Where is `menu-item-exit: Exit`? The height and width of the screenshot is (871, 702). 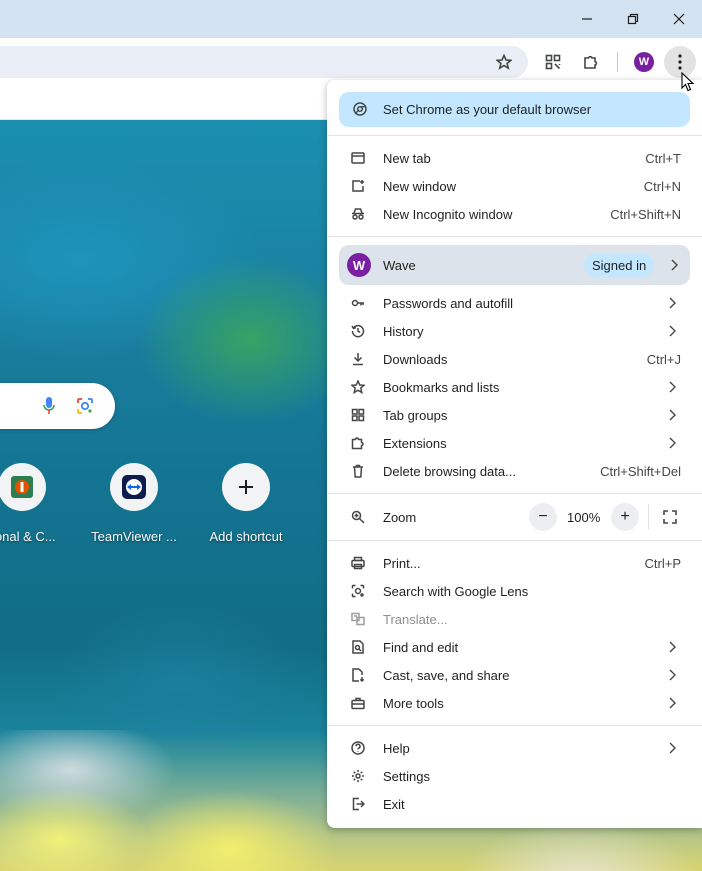
menu-item-exit: Exit is located at coordinates (514, 804).